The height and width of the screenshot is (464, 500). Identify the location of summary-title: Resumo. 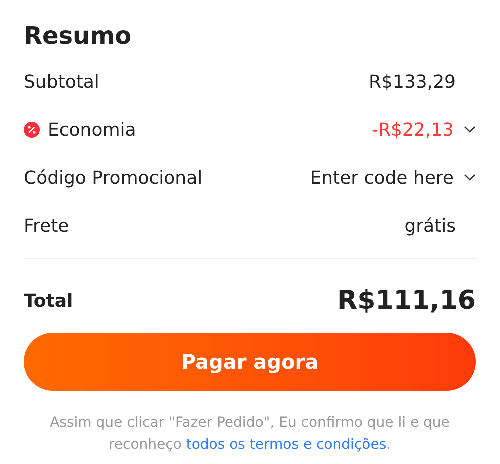
(78, 36).